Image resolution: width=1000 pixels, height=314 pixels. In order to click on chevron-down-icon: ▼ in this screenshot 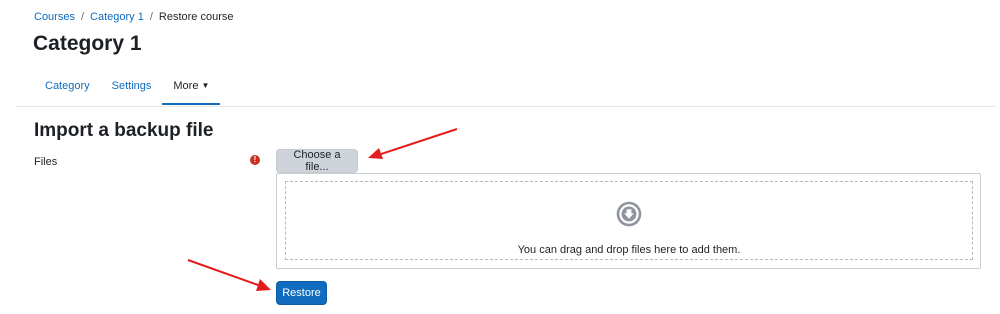, I will do `click(205, 85)`.